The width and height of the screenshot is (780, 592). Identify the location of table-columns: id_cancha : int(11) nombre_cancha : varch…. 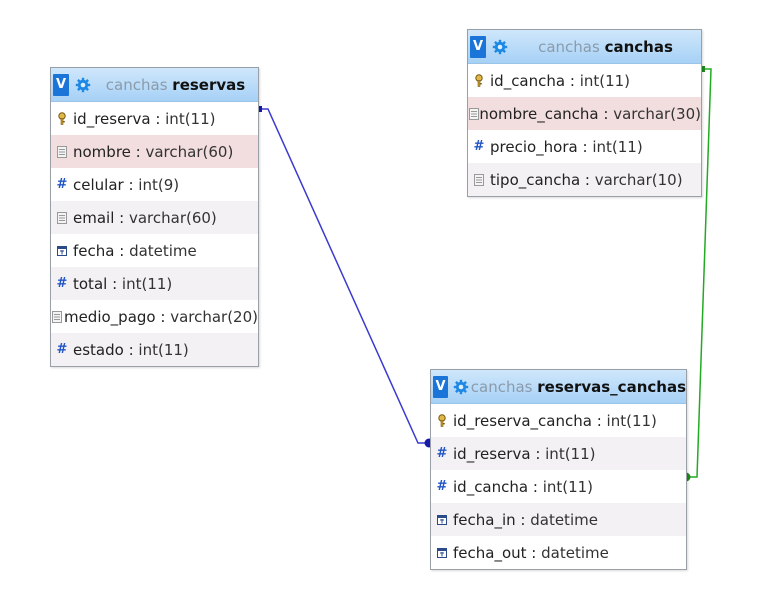
(584, 130).